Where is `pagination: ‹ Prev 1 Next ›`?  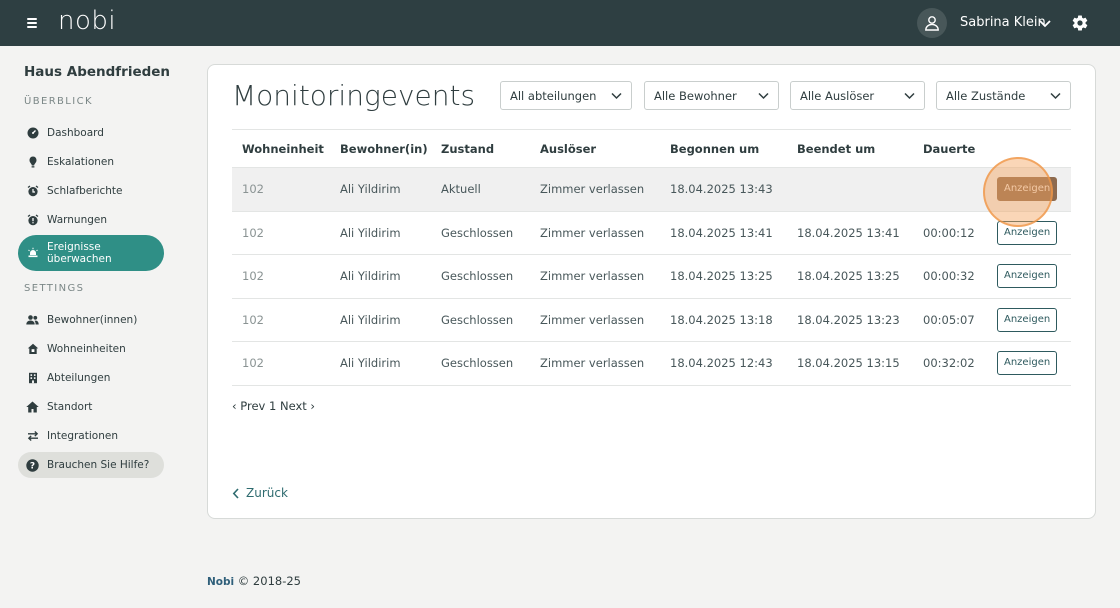 pagination: ‹ Prev 1 Next › is located at coordinates (273, 406).